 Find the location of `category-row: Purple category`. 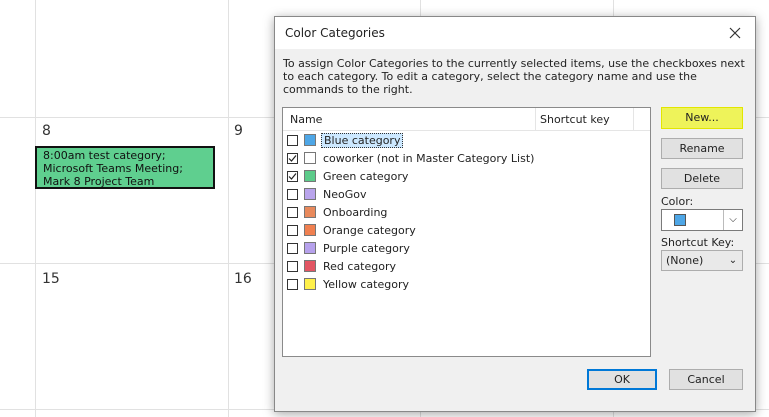

category-row: Purple category is located at coordinates (465, 249).